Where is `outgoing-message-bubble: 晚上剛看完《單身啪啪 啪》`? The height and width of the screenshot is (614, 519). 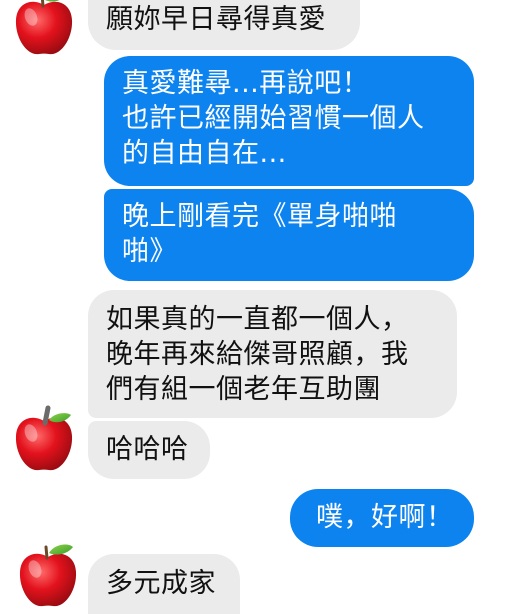 outgoing-message-bubble: 晚上剛看完《單身啪啪 啪》 is located at coordinates (289, 235).